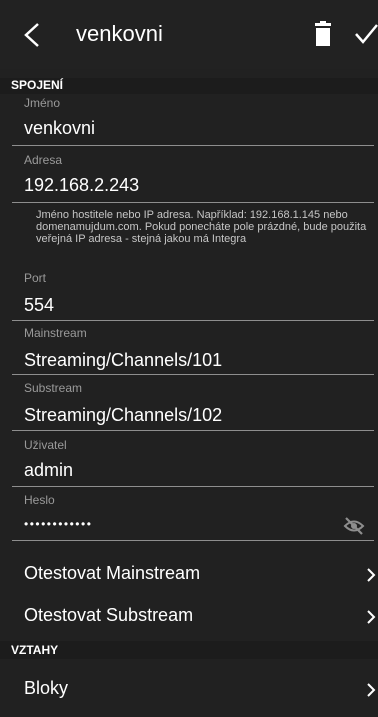 The height and width of the screenshot is (717, 378). I want to click on name-label: Jméno, so click(42, 103).